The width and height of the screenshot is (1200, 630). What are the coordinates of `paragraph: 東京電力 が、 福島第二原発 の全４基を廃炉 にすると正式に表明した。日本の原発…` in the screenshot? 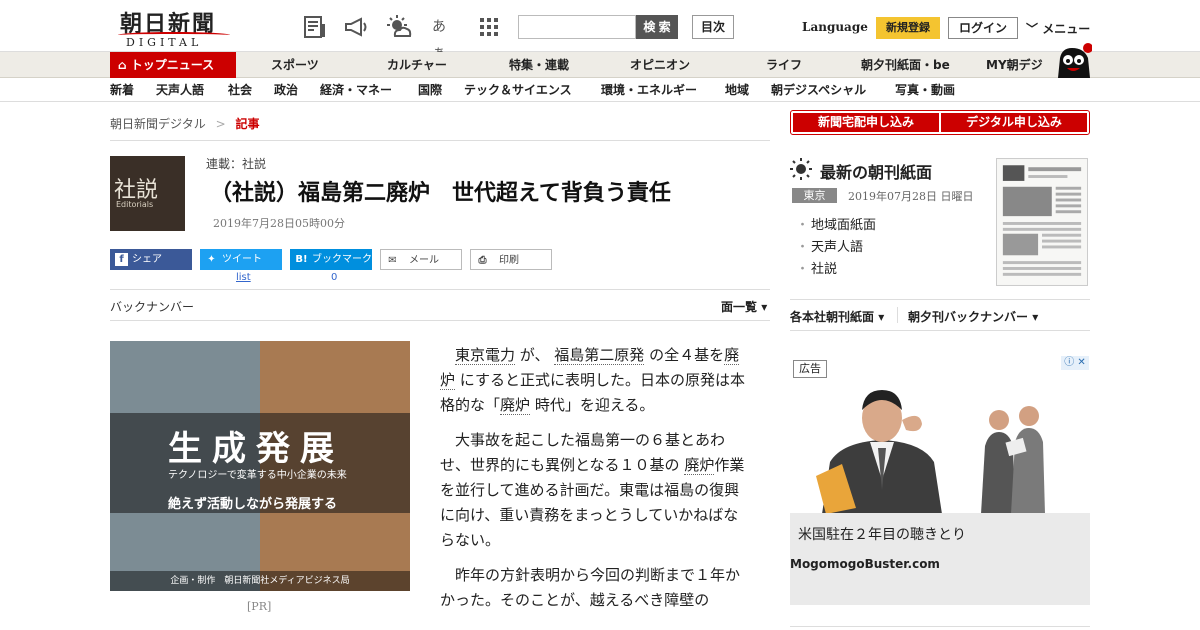 It's located at (595, 380).